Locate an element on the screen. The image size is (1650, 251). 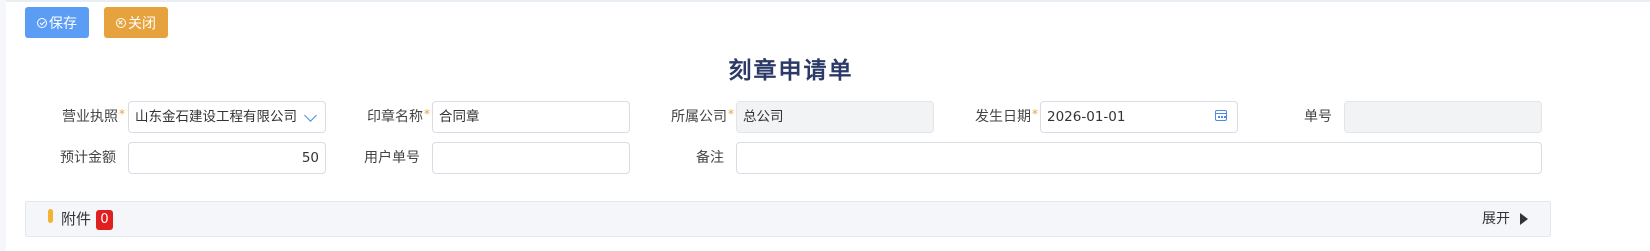
doc-no-field is located at coordinates (1443, 117).